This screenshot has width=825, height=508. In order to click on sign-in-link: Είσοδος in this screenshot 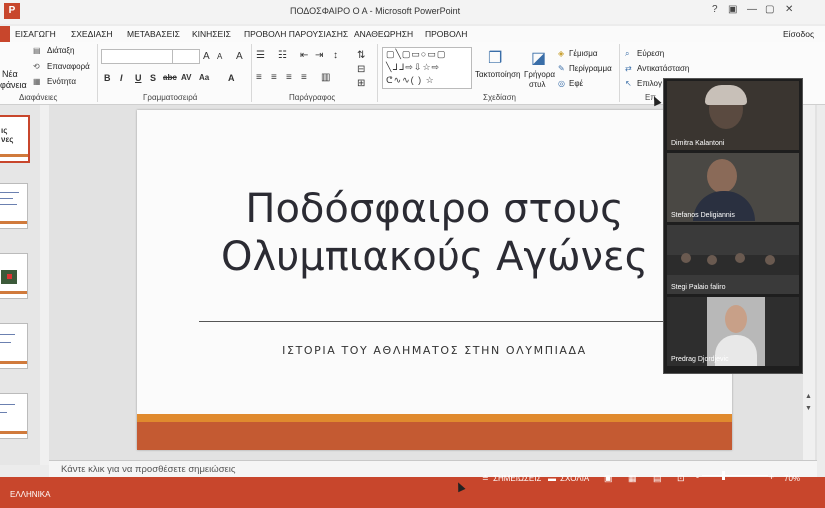, I will do `click(798, 34)`.